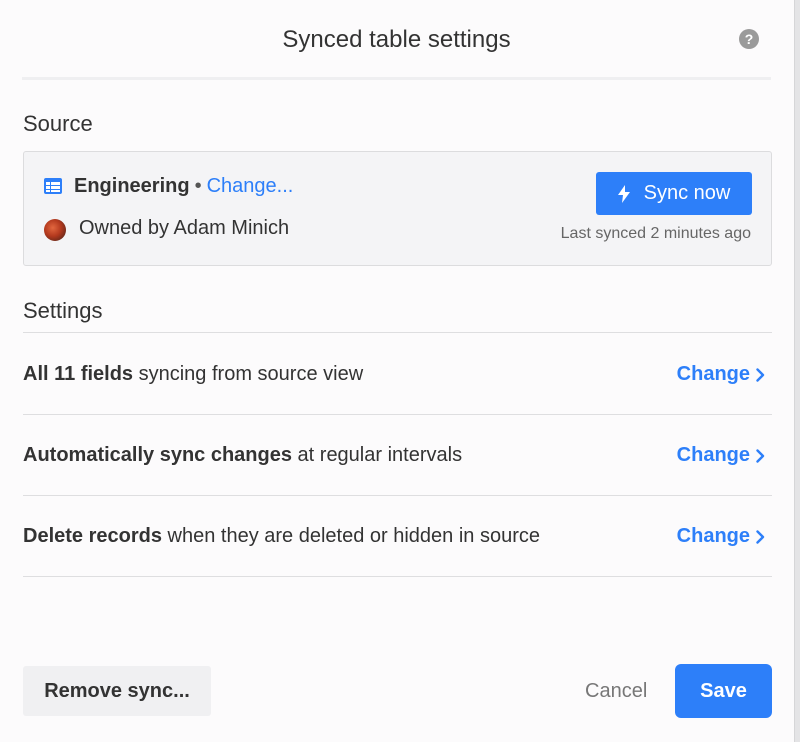  I want to click on settings-row-text: All 11 fields syncing from source view, so click(193, 374).